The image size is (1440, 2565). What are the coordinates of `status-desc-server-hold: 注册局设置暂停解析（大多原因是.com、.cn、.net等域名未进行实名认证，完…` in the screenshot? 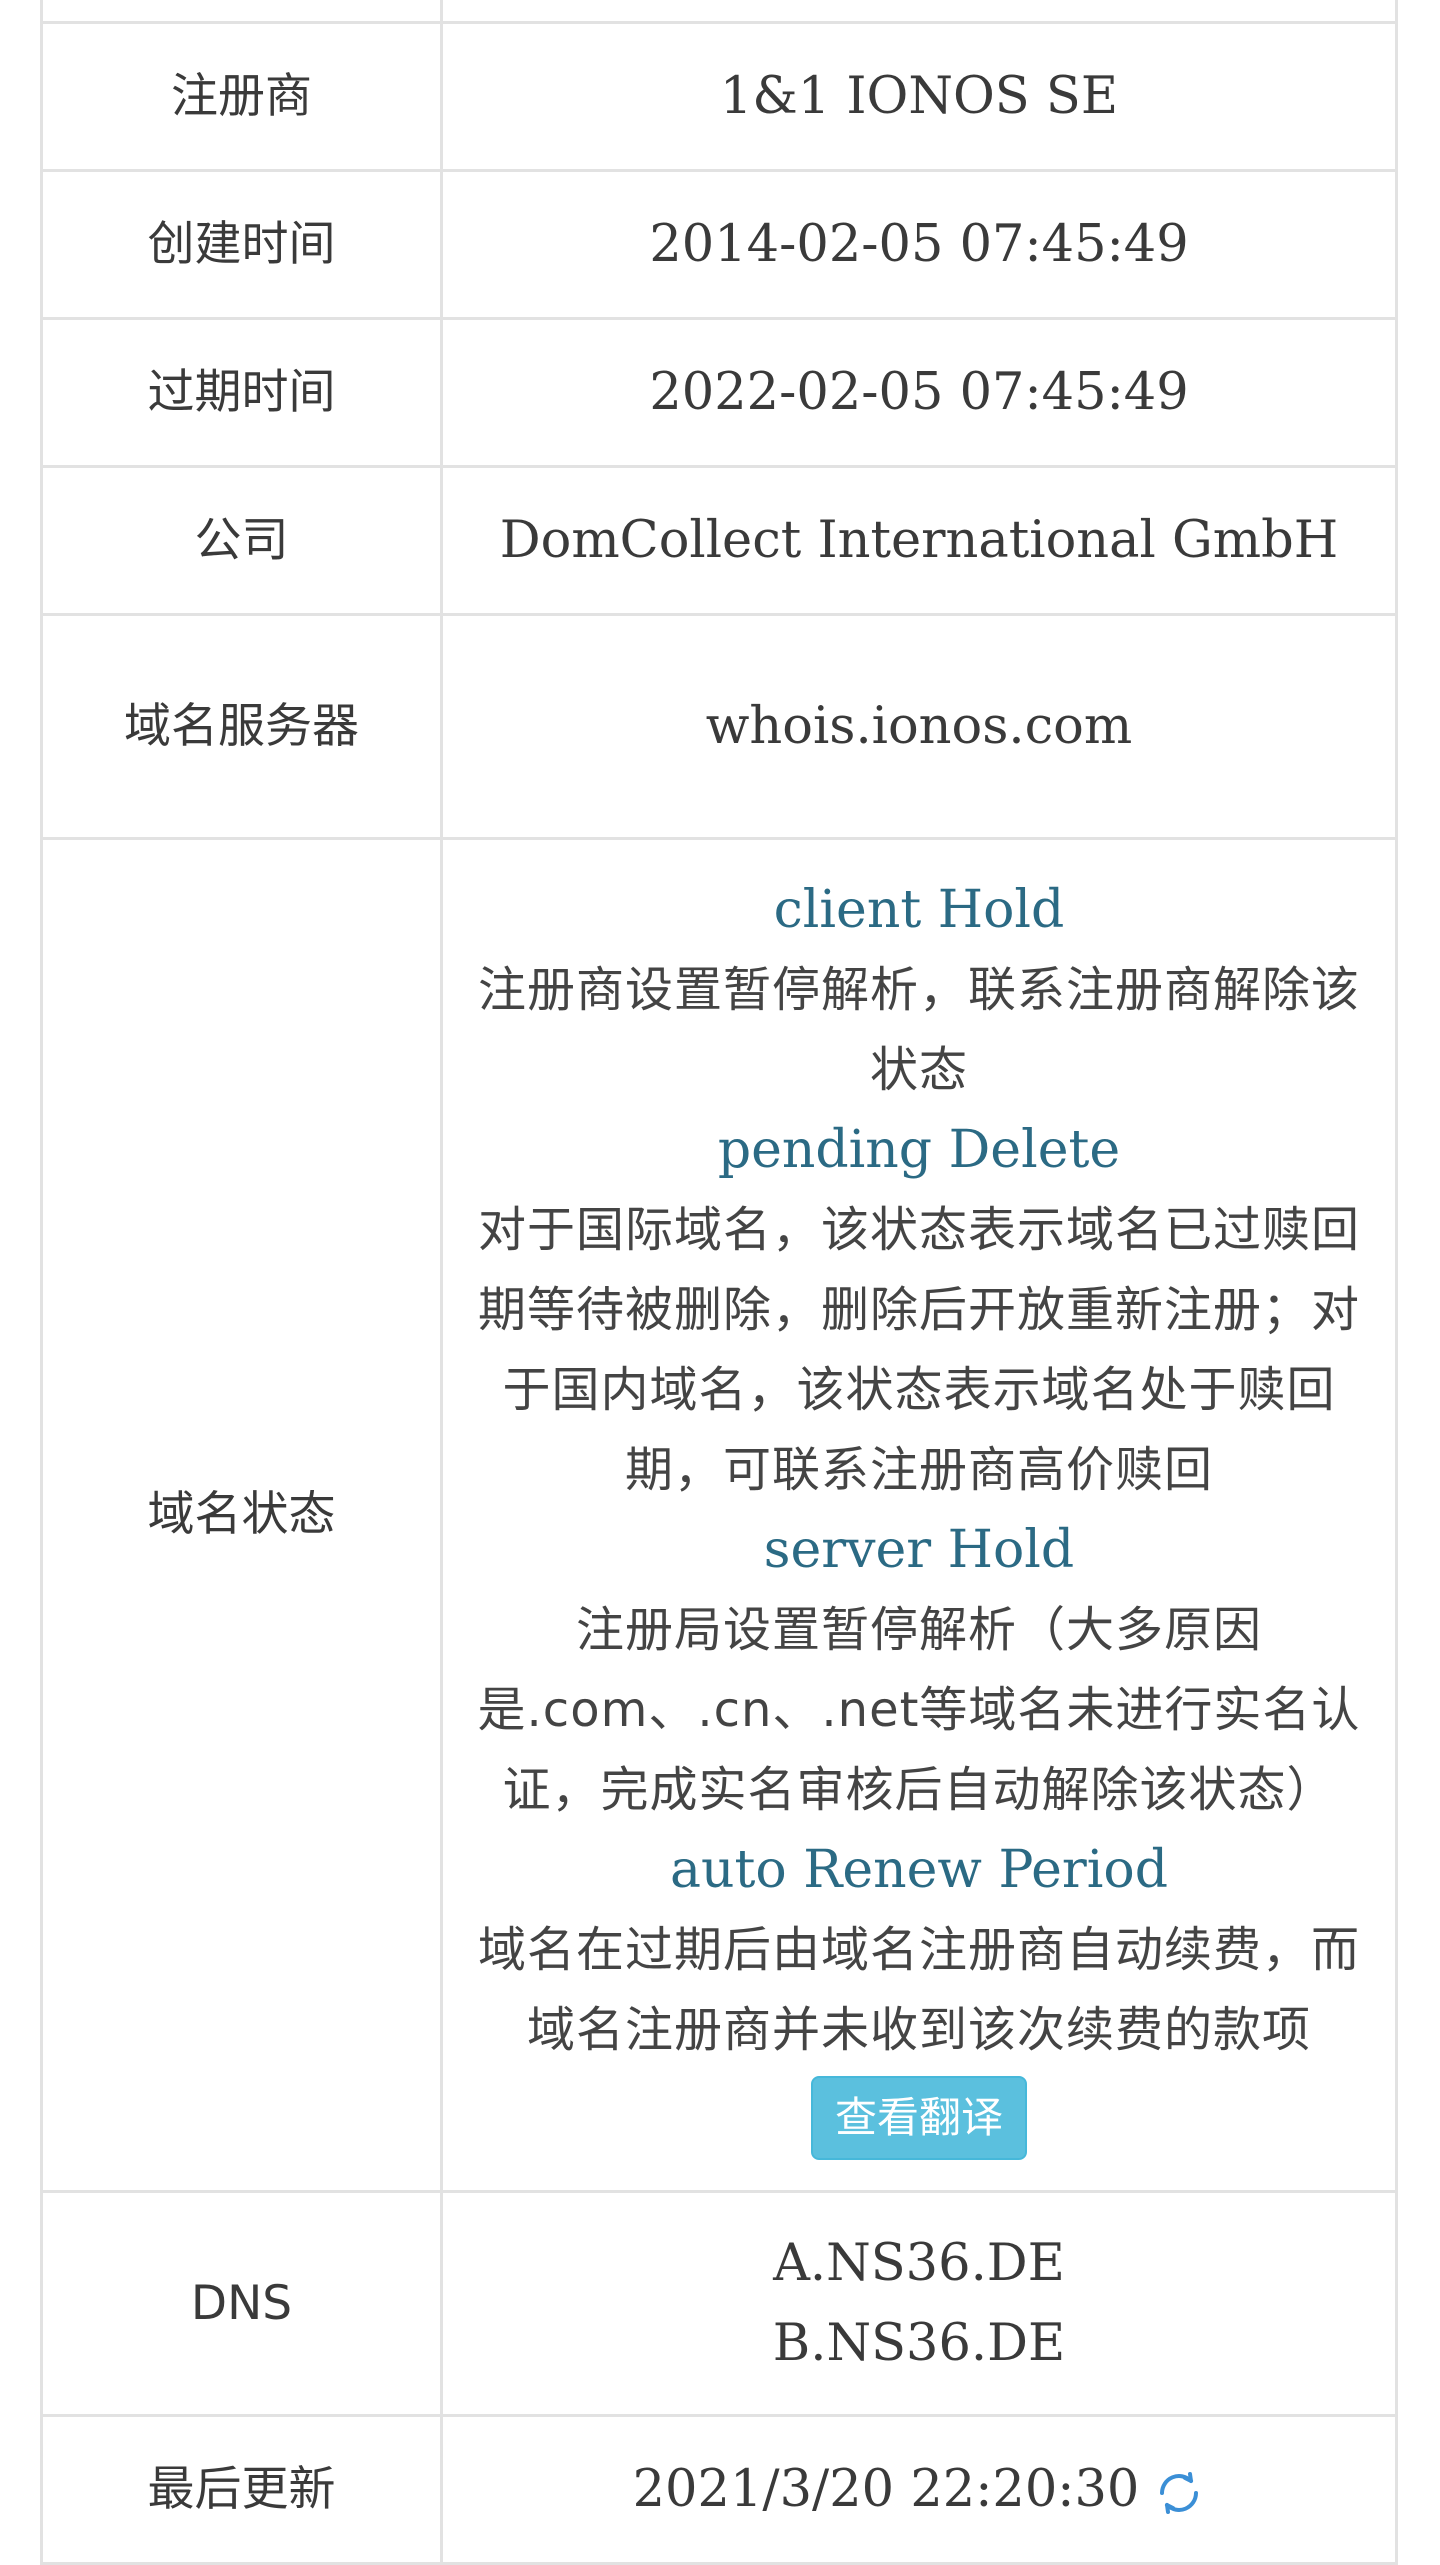 It's located at (919, 1710).